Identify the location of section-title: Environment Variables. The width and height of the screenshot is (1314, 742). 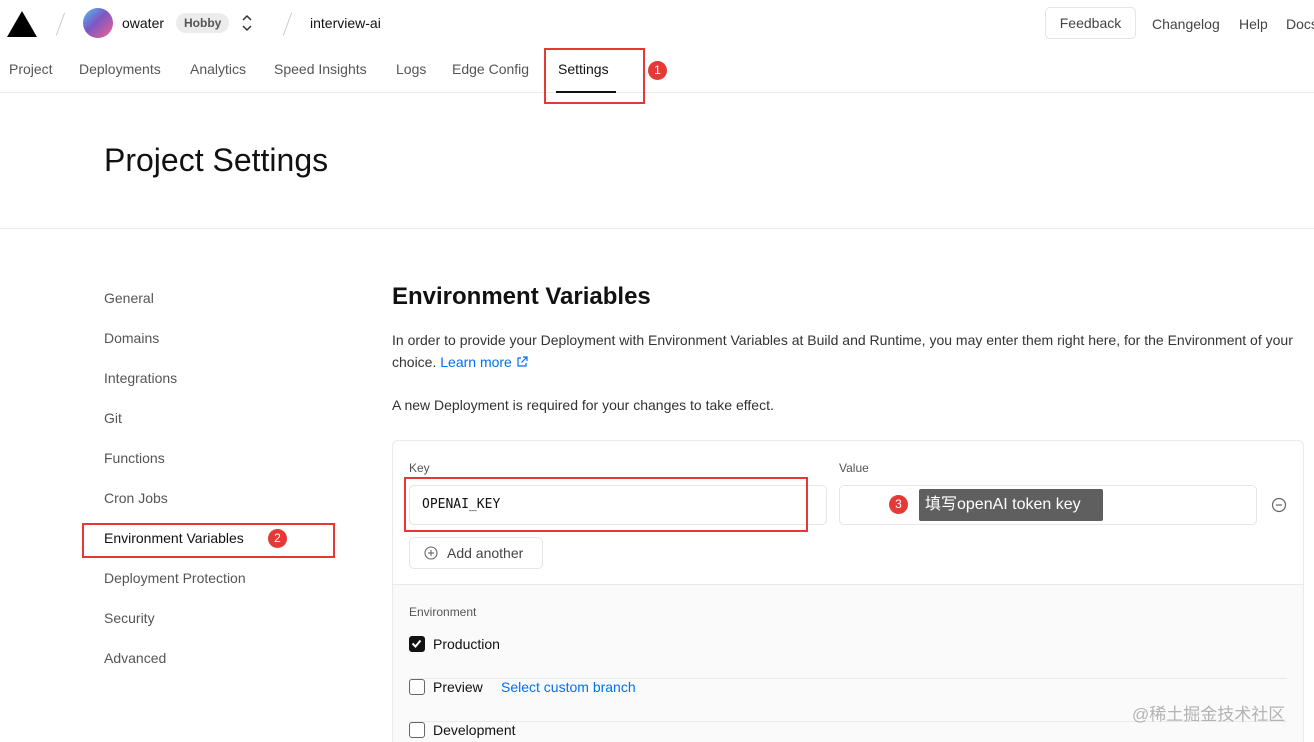
(521, 296).